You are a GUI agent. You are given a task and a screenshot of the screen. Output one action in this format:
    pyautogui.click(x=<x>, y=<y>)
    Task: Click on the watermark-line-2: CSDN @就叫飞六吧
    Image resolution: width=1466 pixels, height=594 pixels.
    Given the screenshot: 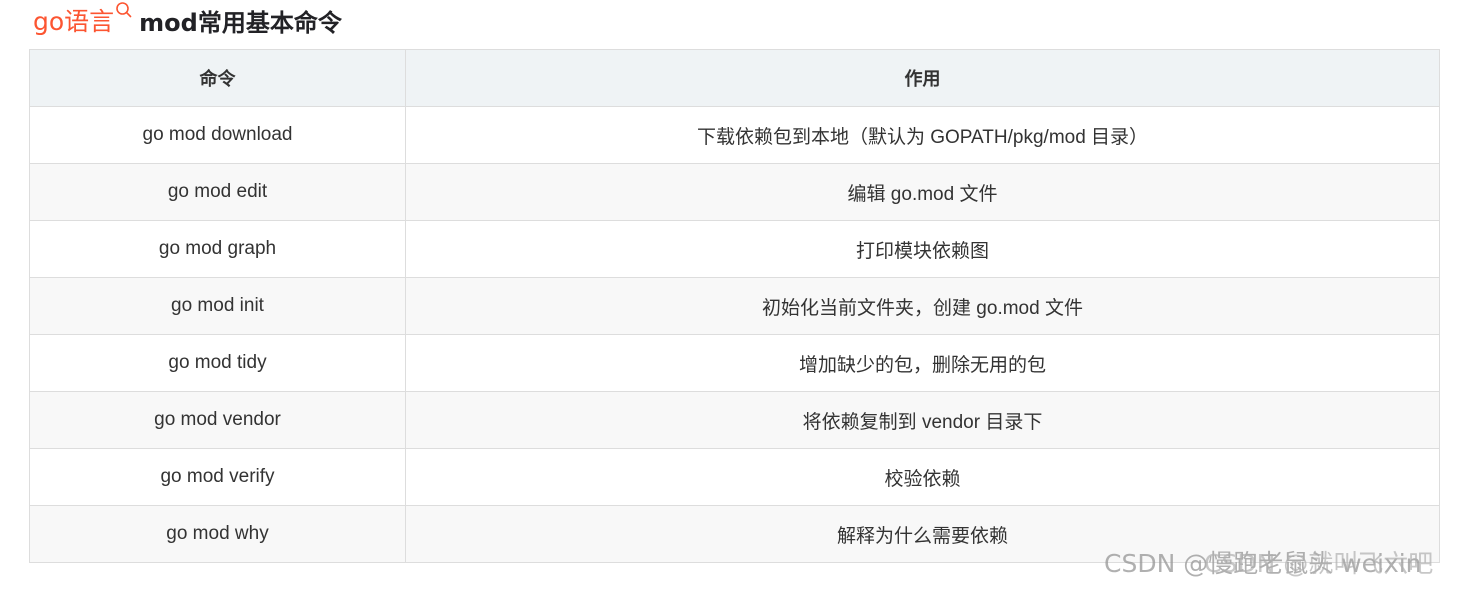 What is the action you would take?
    pyautogui.click(x=1319, y=563)
    